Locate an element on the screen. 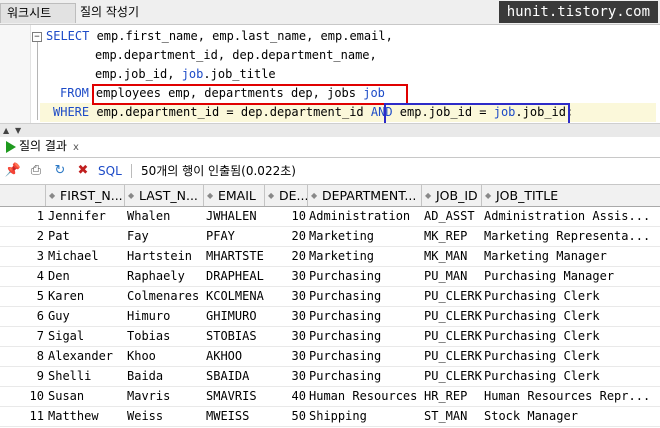 The image size is (660, 428). table-cell: GHIMURO is located at coordinates (235, 316).